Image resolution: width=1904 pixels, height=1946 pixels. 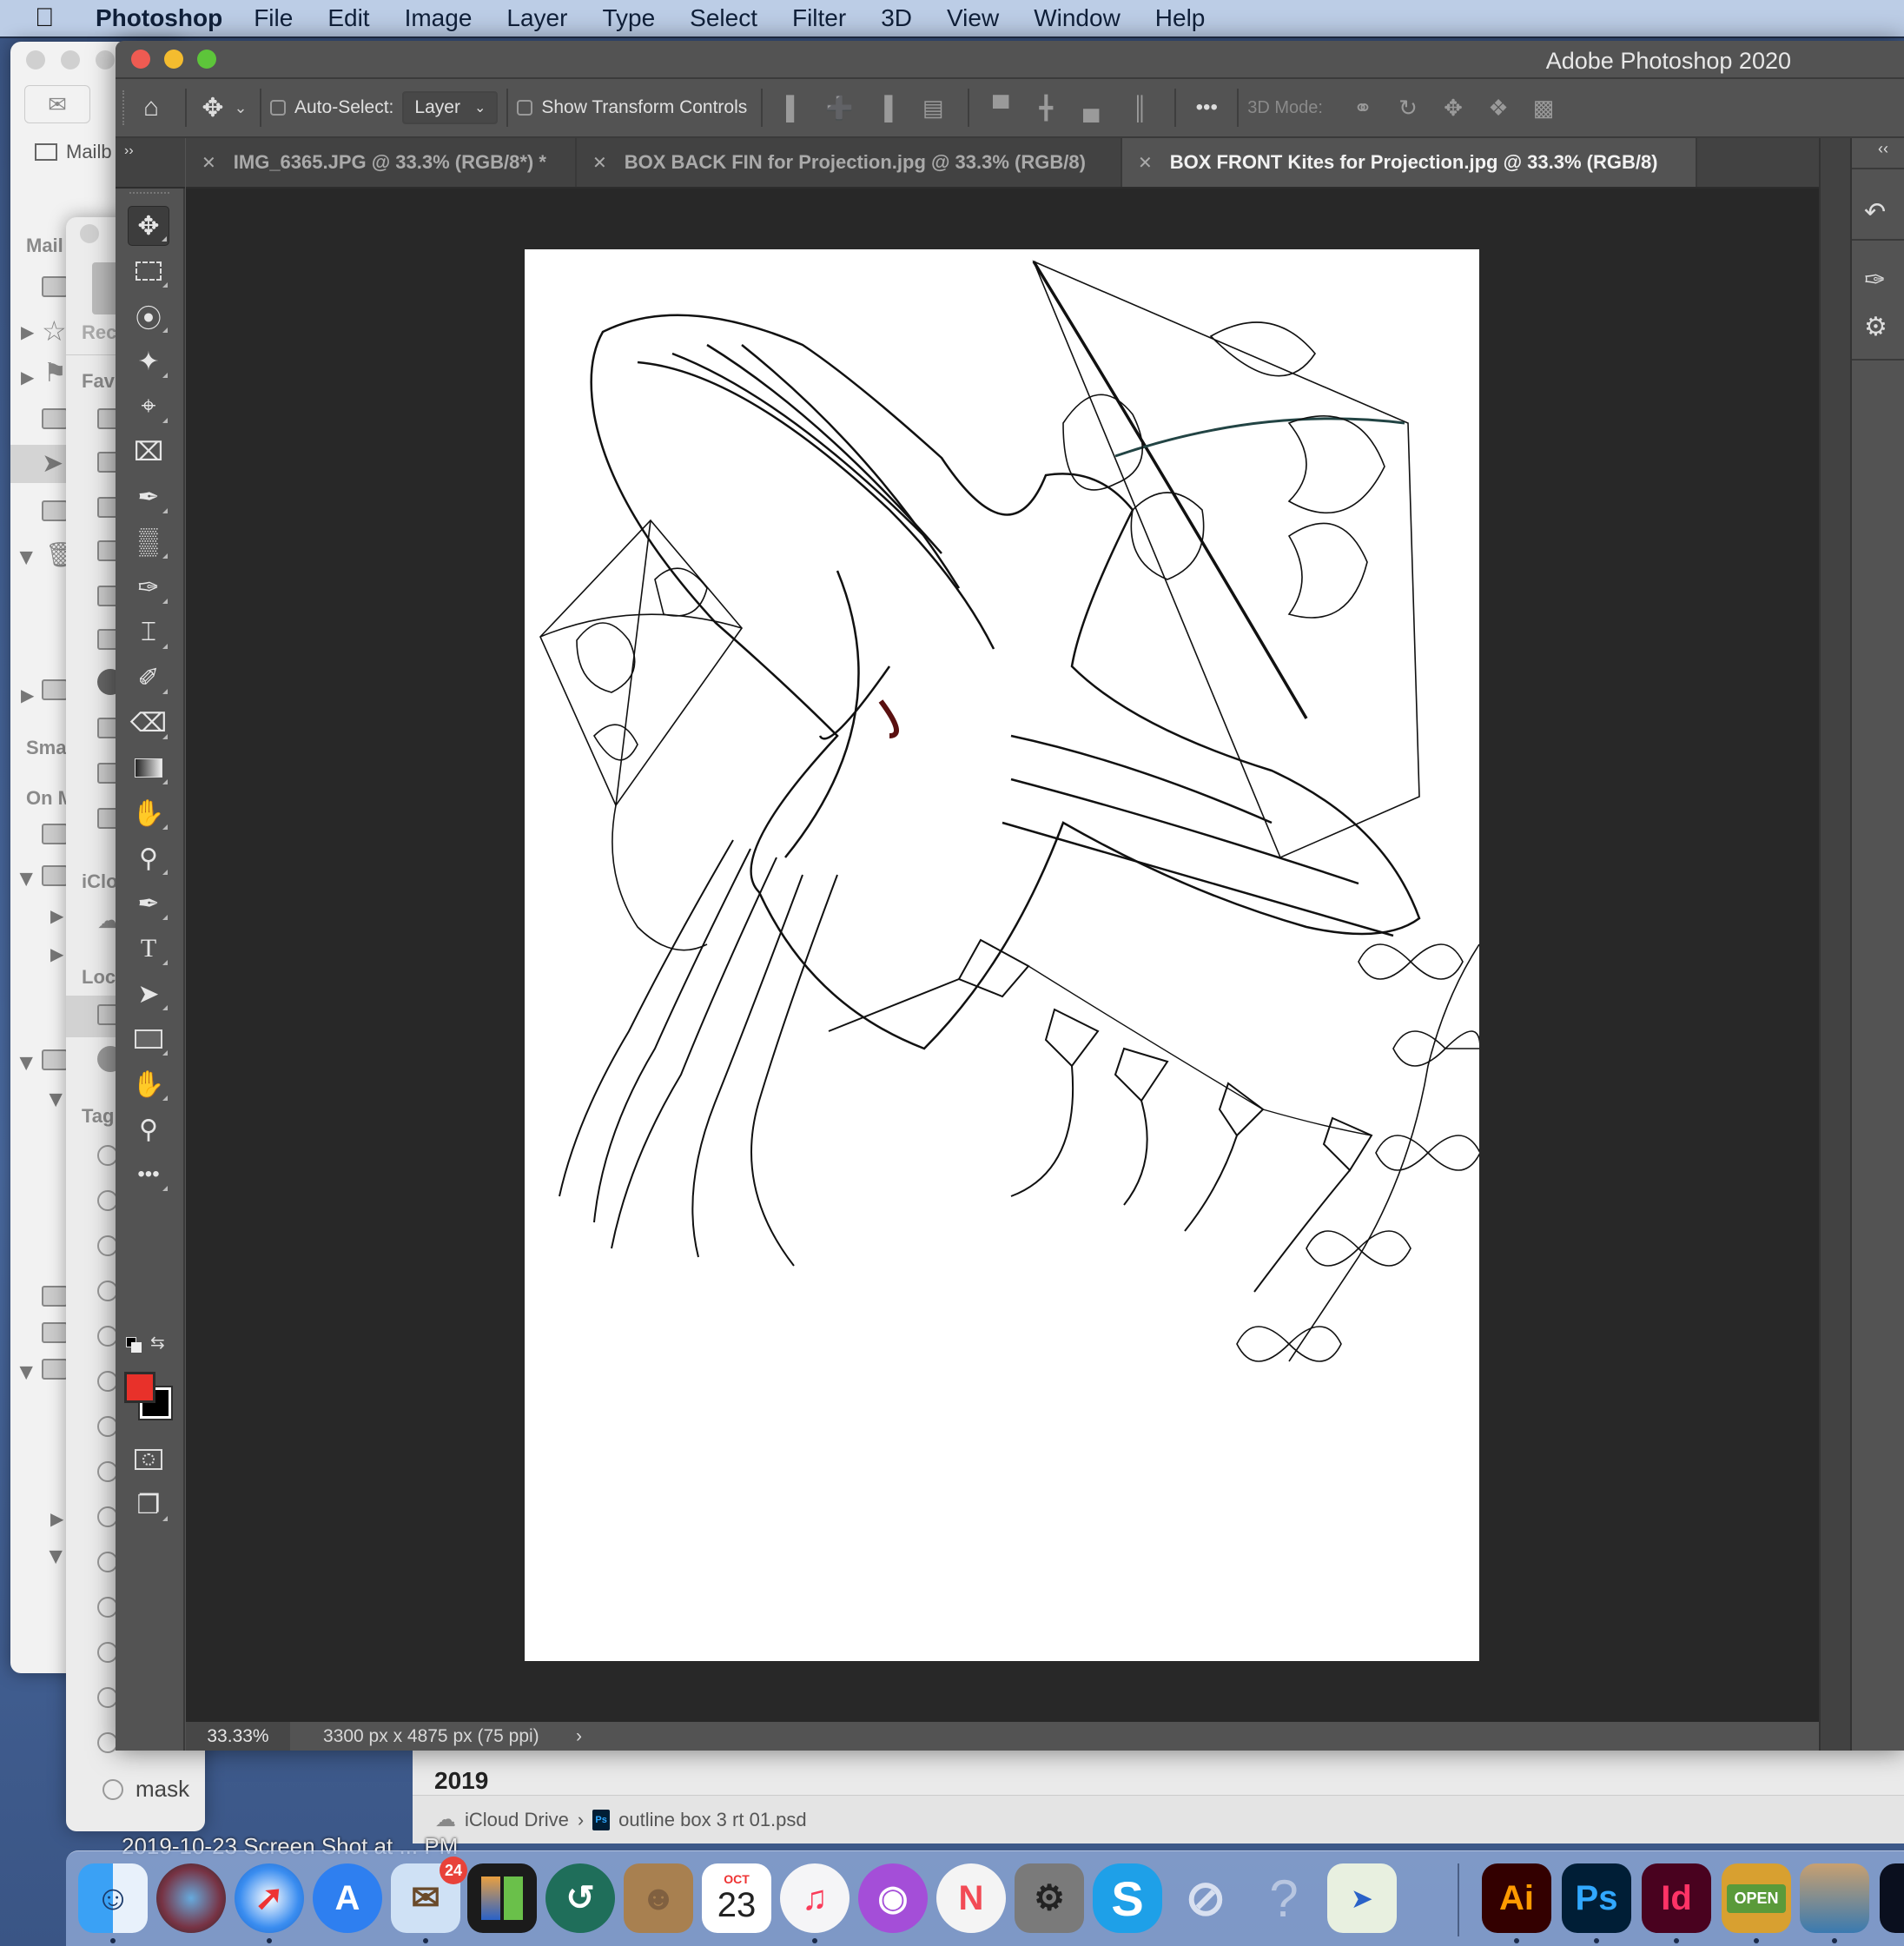 I want to click on align-horizontal-center-icon: ➕, so click(x=839, y=108).